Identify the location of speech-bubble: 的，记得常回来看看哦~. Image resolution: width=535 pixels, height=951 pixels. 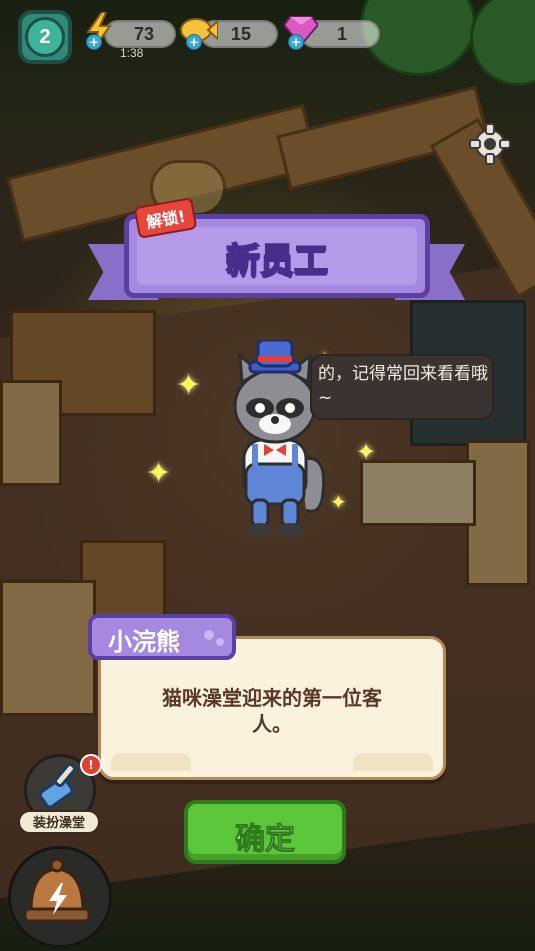
(402, 387).